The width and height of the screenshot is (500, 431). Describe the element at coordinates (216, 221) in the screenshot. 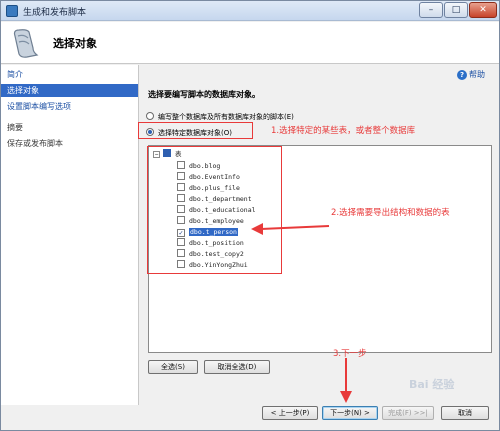

I see `tree-item-label: dbo.t_employee` at that location.